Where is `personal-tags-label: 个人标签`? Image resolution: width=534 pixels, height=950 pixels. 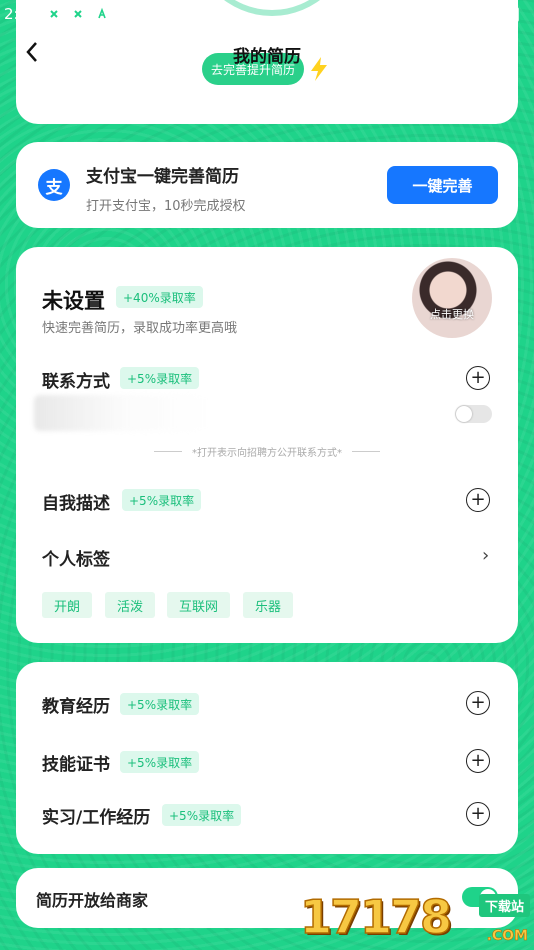 personal-tags-label: 个人标签 is located at coordinates (76, 557).